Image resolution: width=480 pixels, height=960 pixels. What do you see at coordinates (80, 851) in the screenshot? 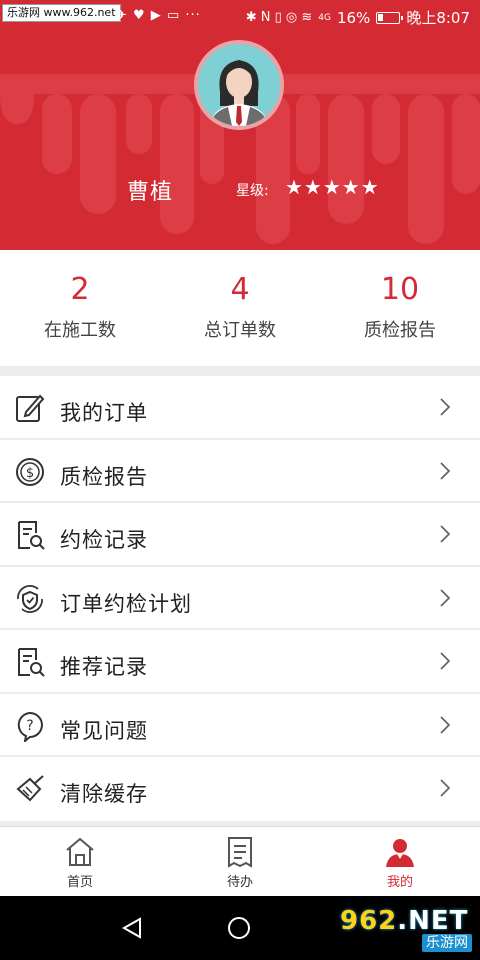
I see `home-icon` at bounding box center [80, 851].